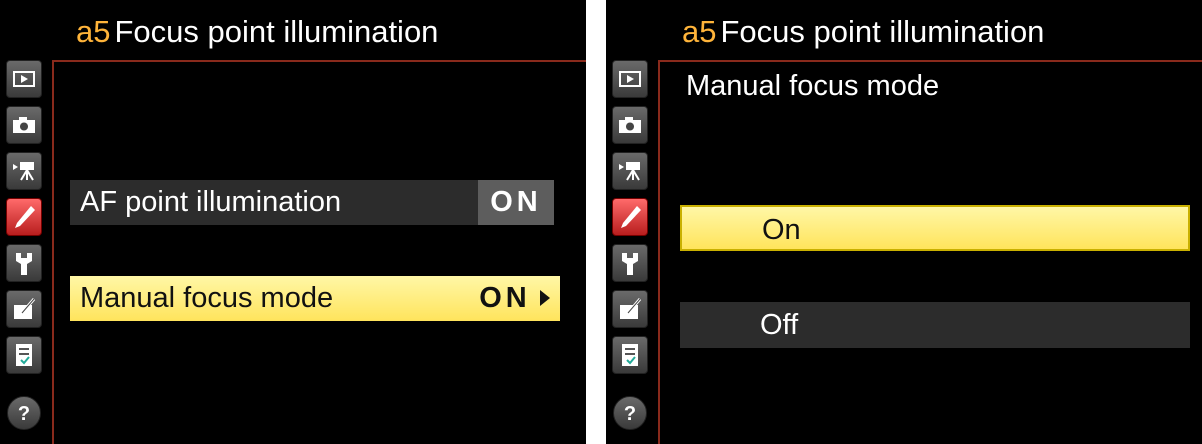  Describe the element at coordinates (211, 202) in the screenshot. I see `menu-item-label: AF point illumination` at that location.